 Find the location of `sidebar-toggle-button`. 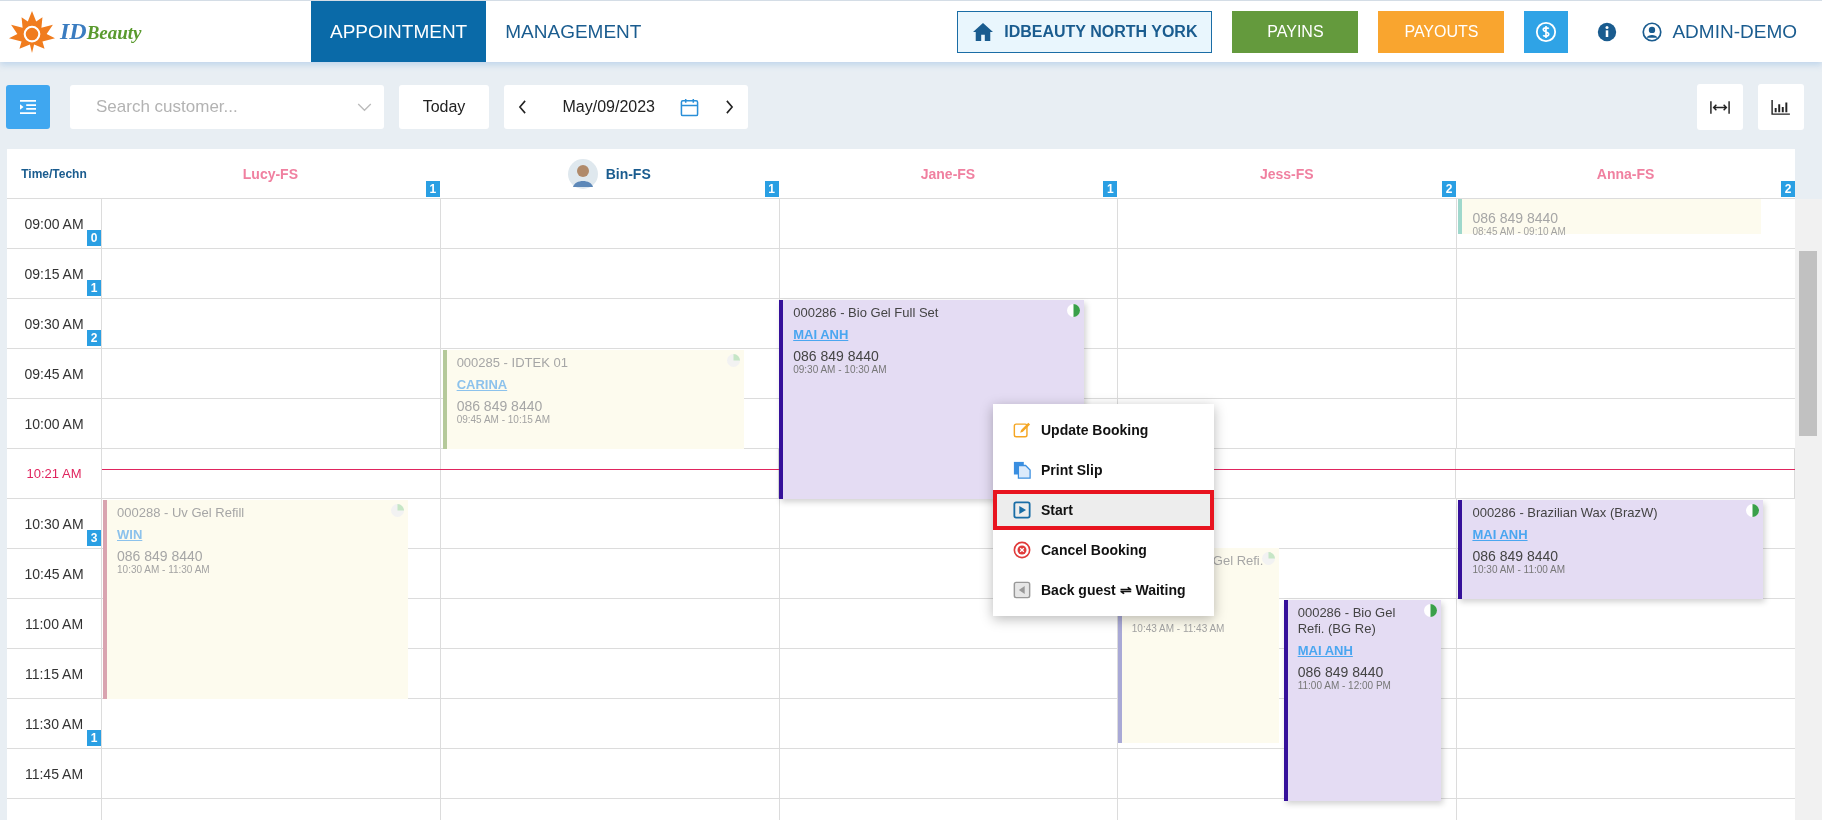

sidebar-toggle-button is located at coordinates (28, 107).